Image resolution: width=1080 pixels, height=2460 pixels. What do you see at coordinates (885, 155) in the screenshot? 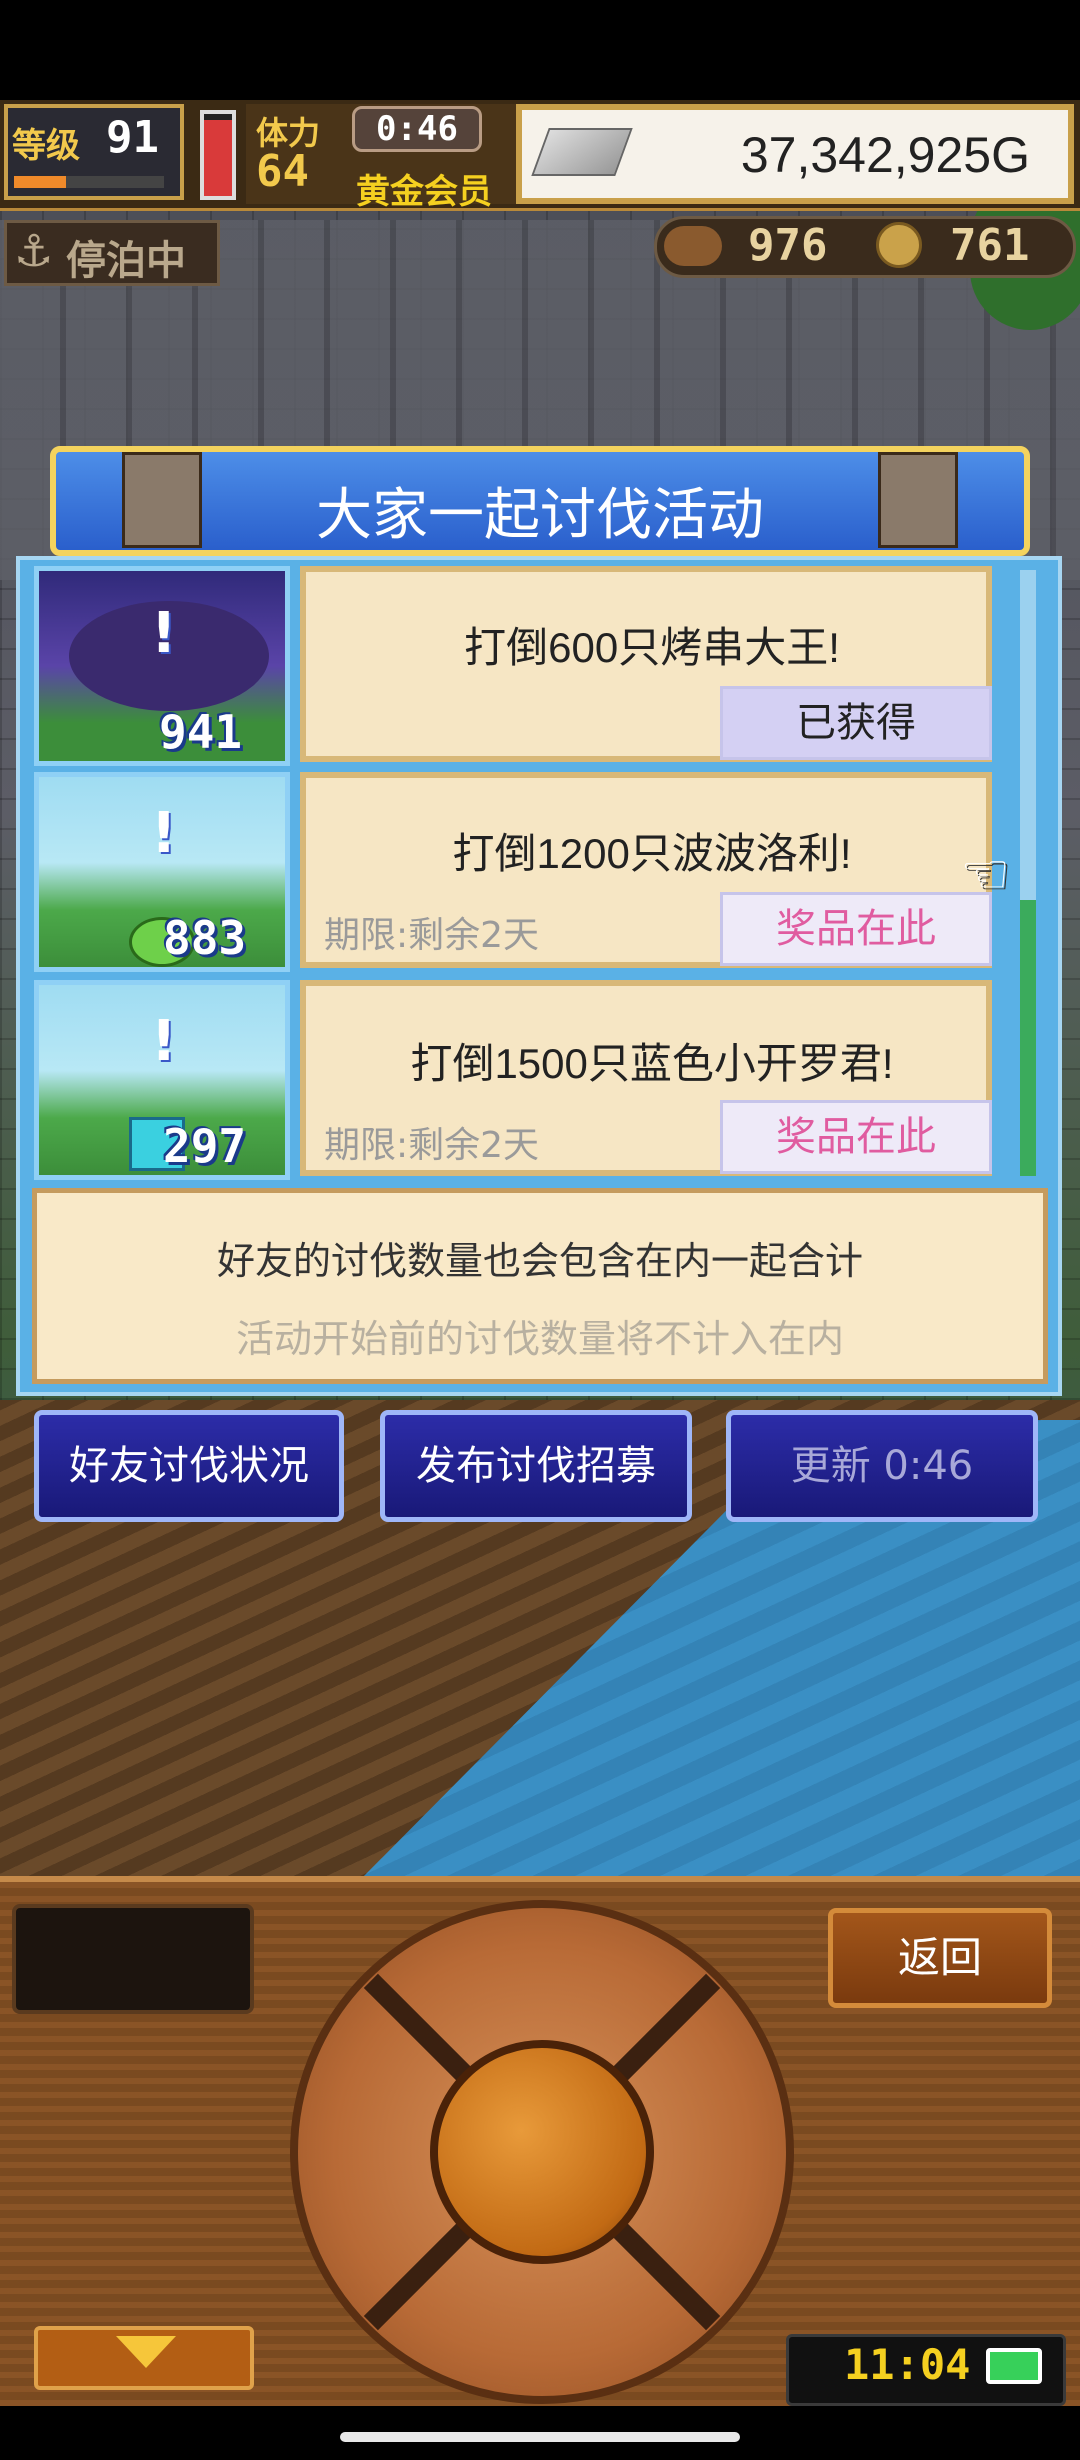
I see `gold-value: 37,342,925G` at bounding box center [885, 155].